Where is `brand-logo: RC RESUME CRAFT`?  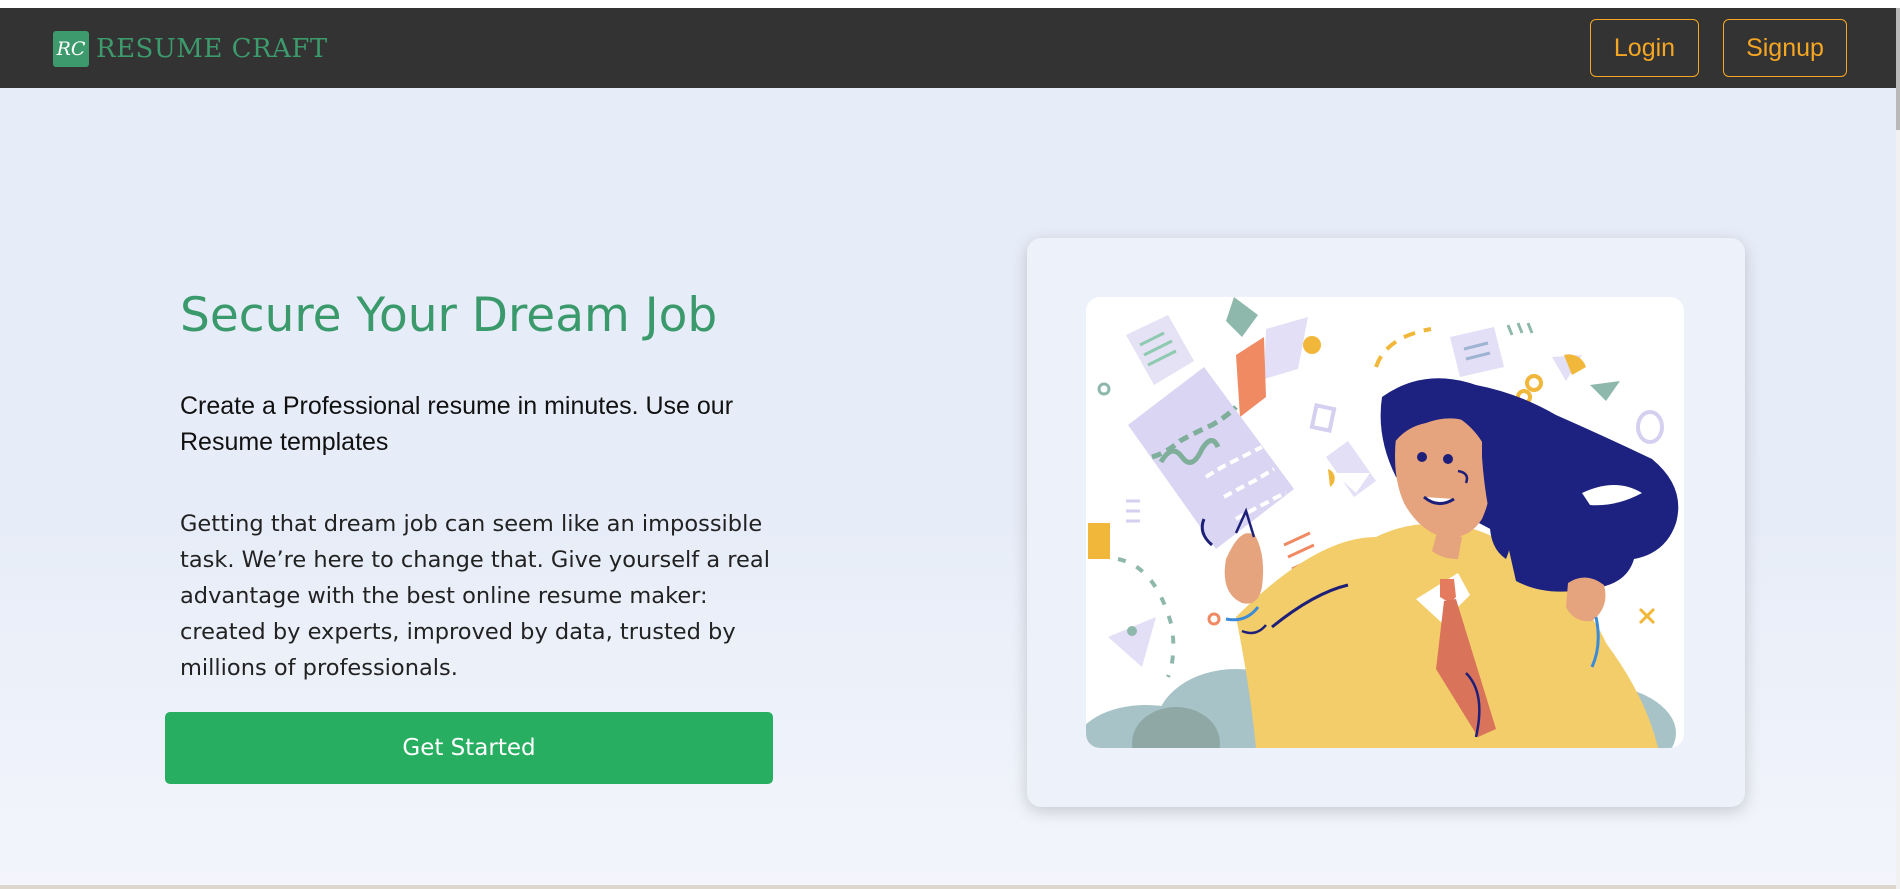
brand-logo: RC RESUME CRAFT is located at coordinates (190, 49).